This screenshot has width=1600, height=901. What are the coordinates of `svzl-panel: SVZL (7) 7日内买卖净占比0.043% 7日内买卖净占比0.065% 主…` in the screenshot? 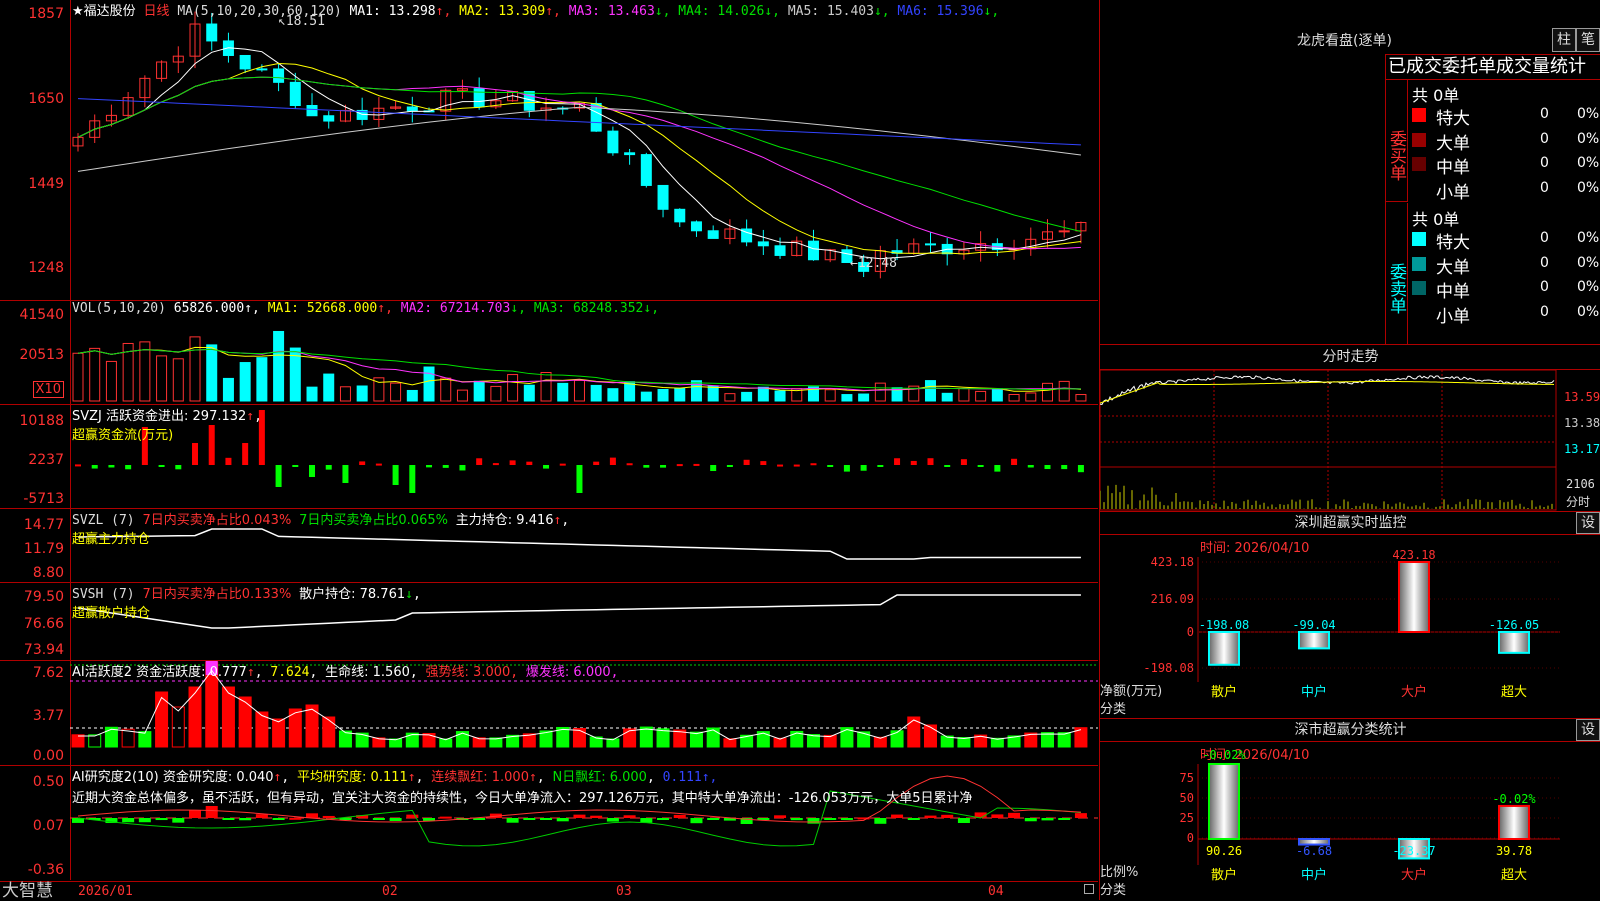 It's located at (584, 546).